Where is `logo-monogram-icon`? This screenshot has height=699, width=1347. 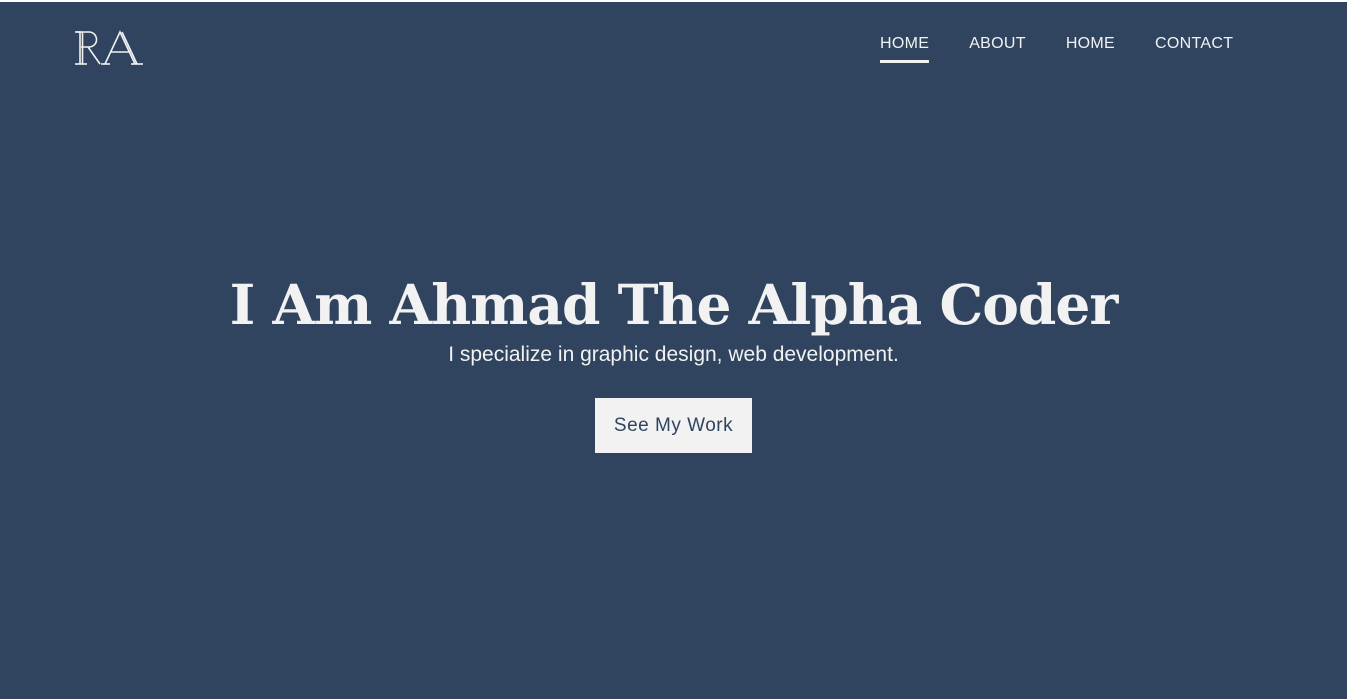 logo-monogram-icon is located at coordinates (109, 47).